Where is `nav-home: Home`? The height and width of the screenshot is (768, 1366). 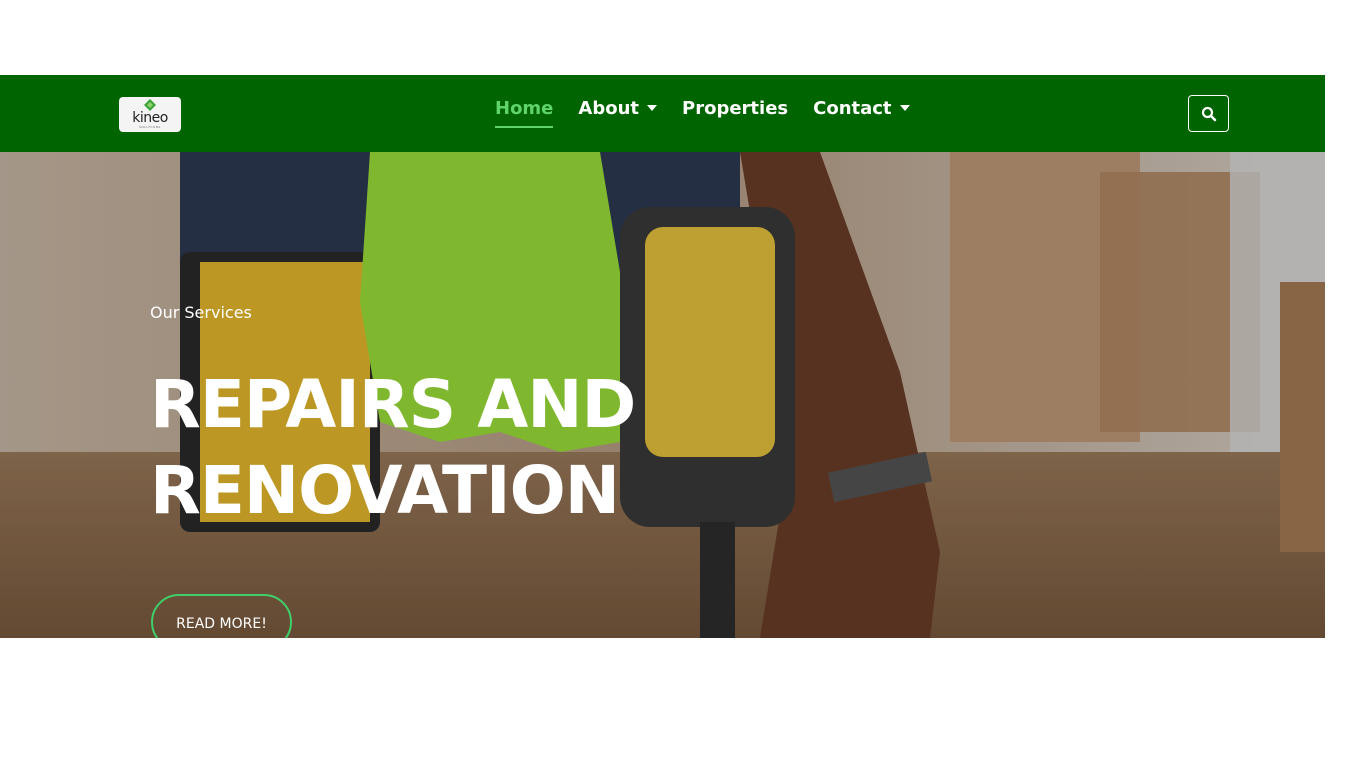
nav-home: Home is located at coordinates (524, 111).